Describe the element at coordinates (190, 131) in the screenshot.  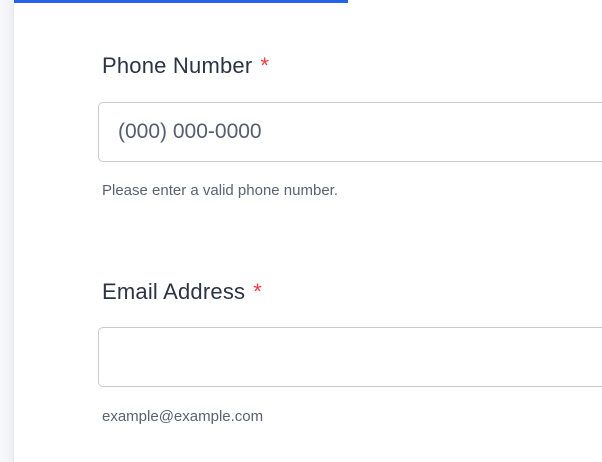
I see `phone-number-placeholder: (000) 000-0000` at that location.